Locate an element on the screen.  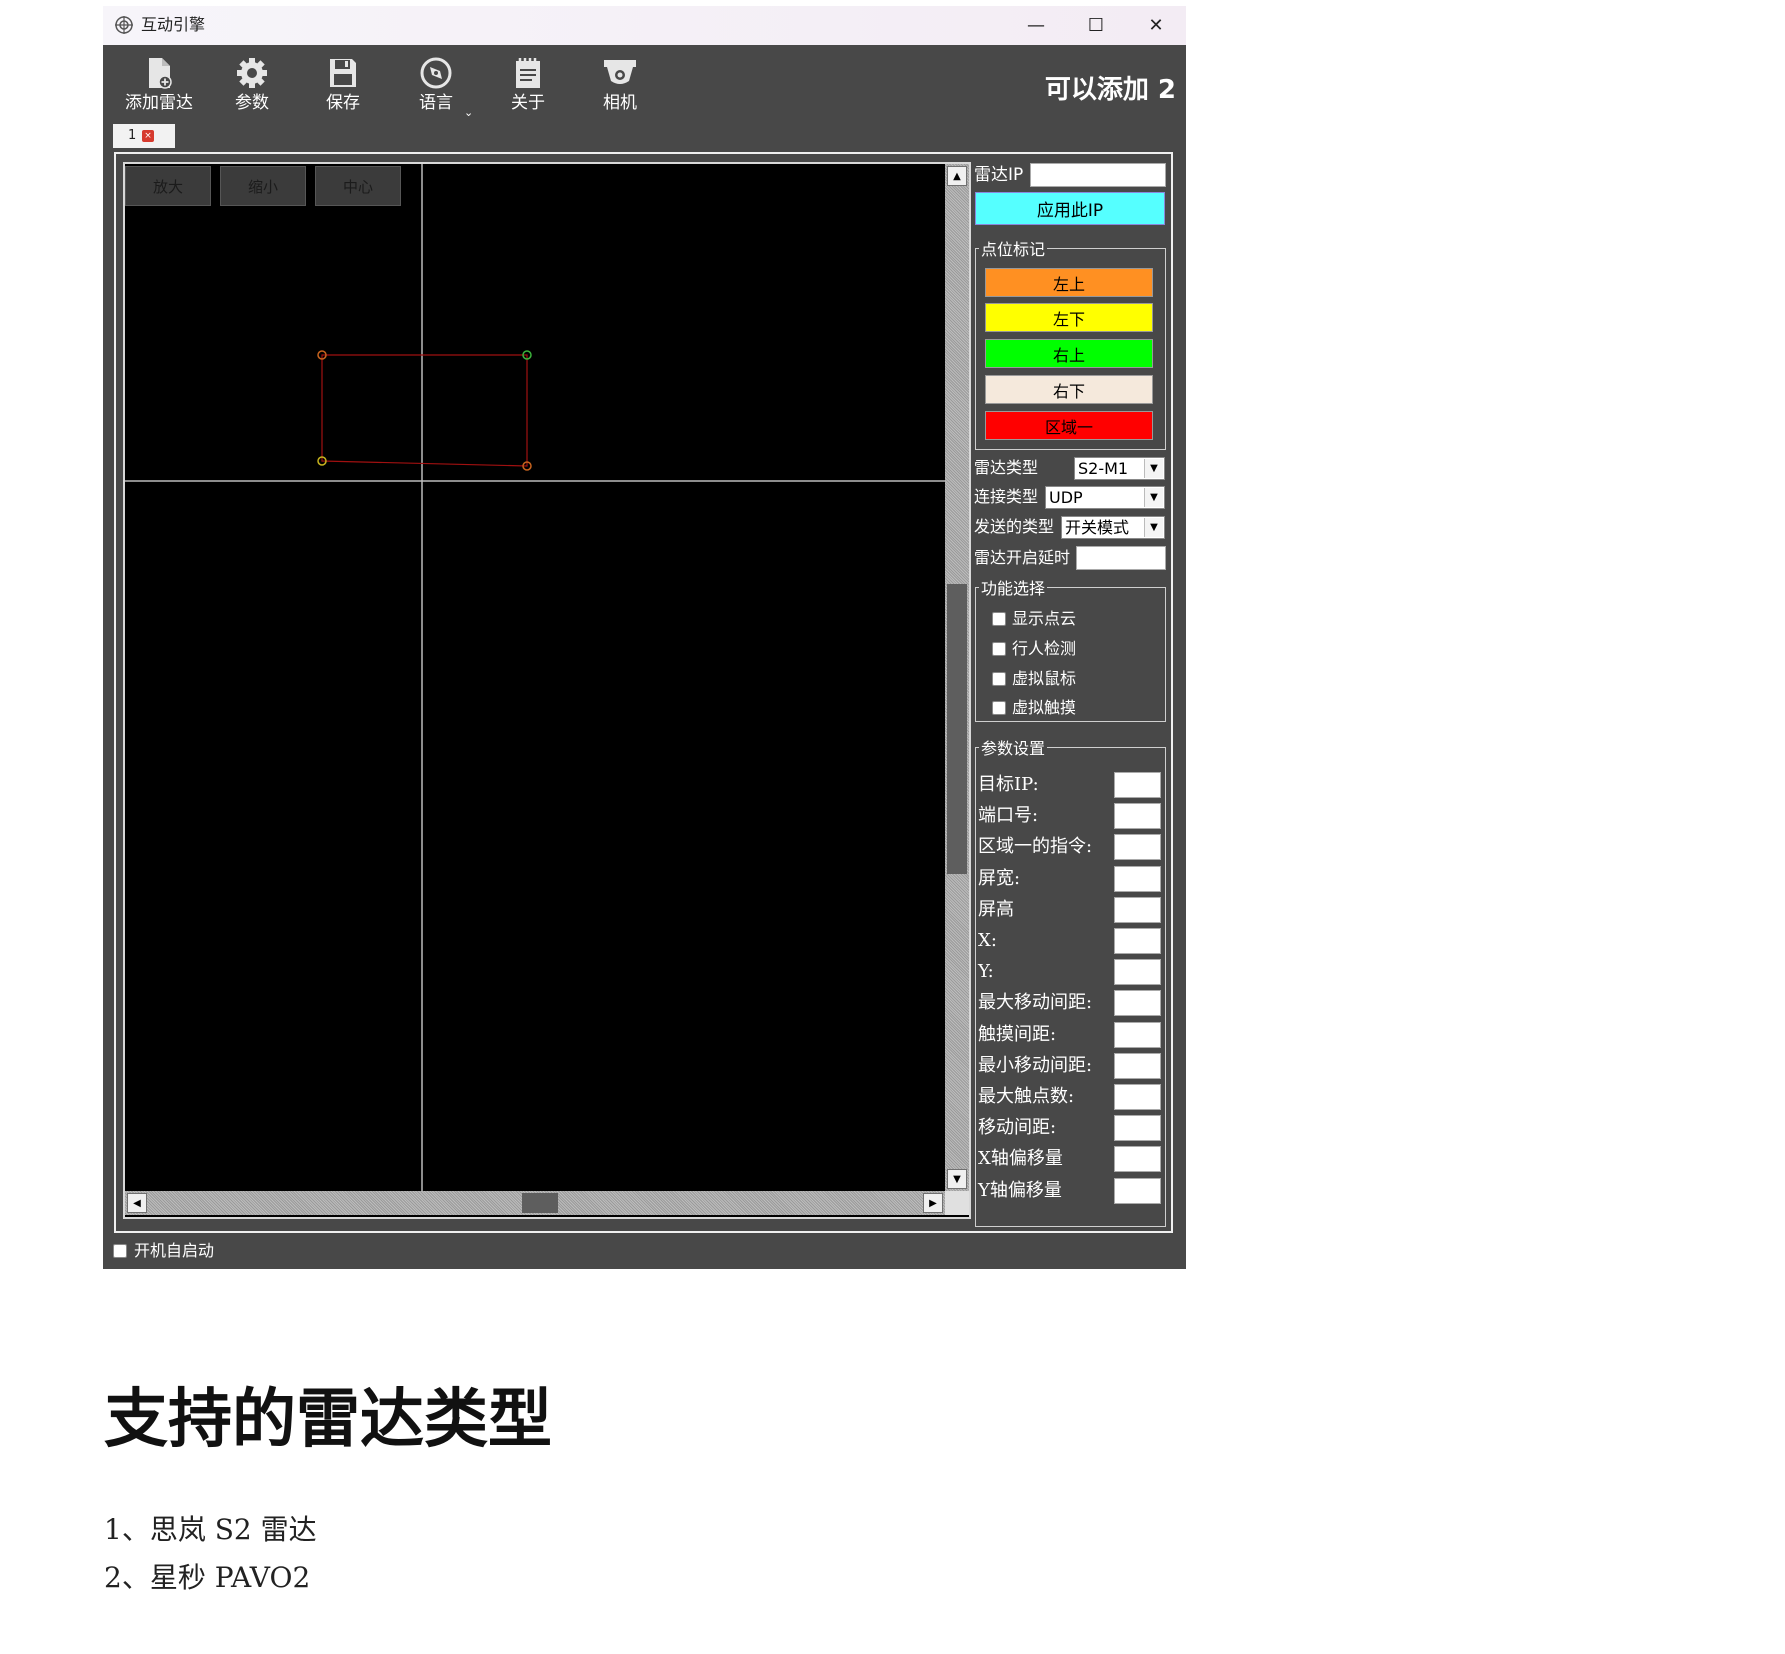
save-button: 保存 is located at coordinates (343, 85).